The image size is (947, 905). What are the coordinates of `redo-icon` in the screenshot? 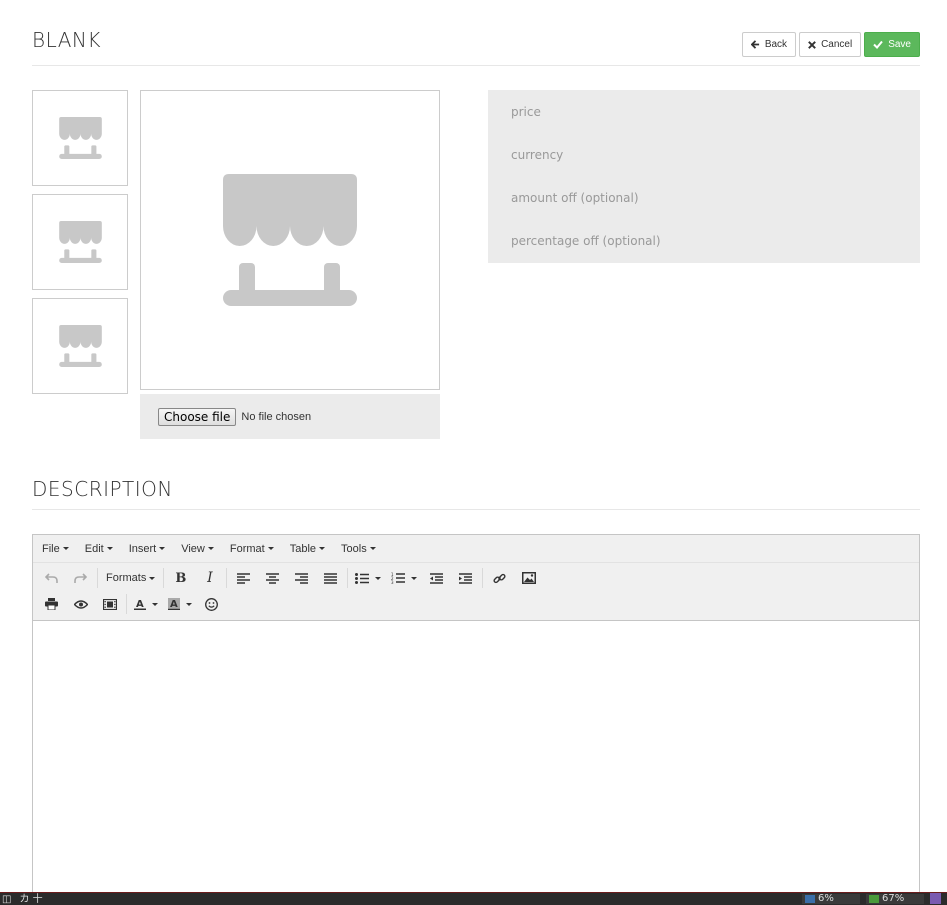 It's located at (80, 577).